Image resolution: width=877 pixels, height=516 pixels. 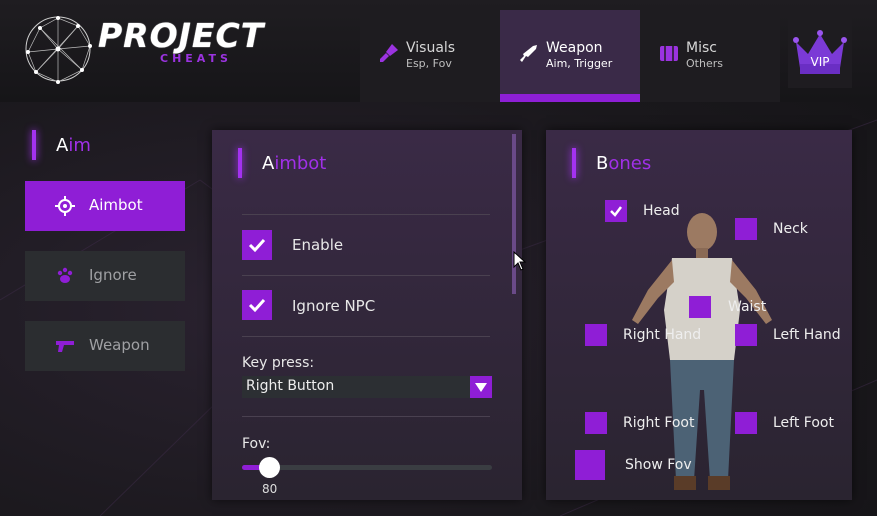 What do you see at coordinates (300, 163) in the screenshot?
I see `title-rest: imbot` at bounding box center [300, 163].